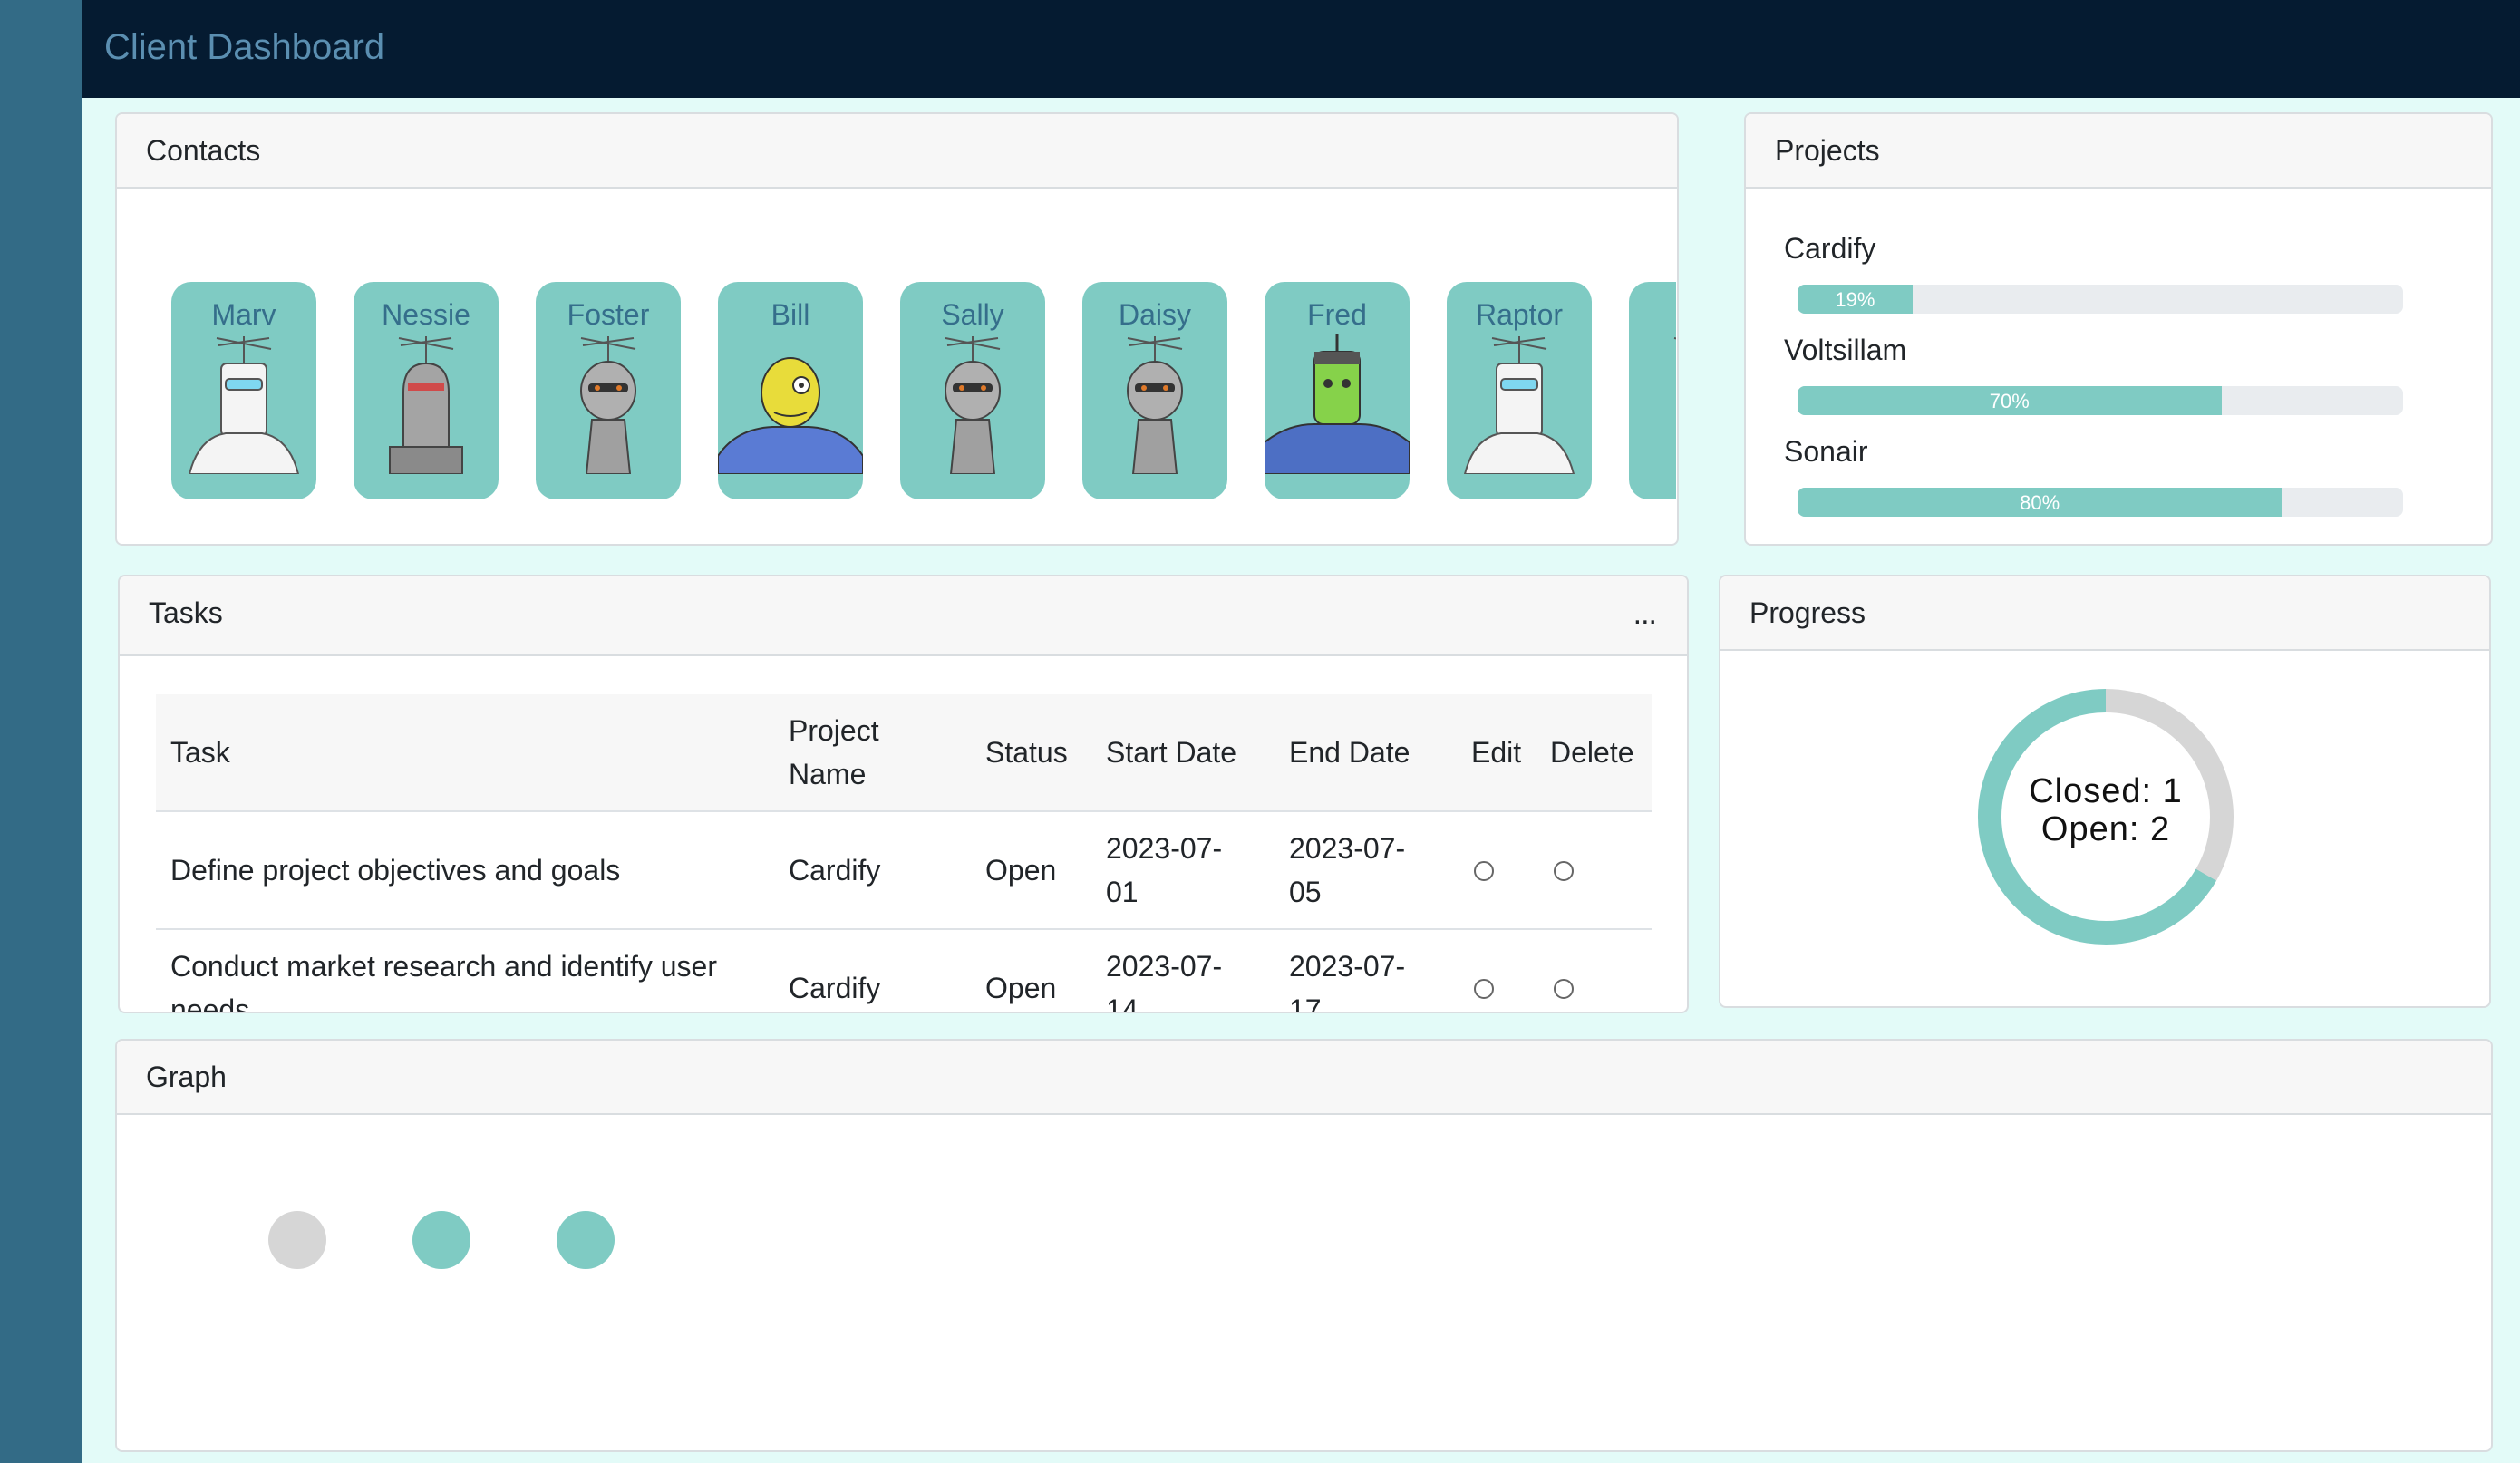  What do you see at coordinates (1826, 452) in the screenshot?
I see `project-name: Sonair` at bounding box center [1826, 452].